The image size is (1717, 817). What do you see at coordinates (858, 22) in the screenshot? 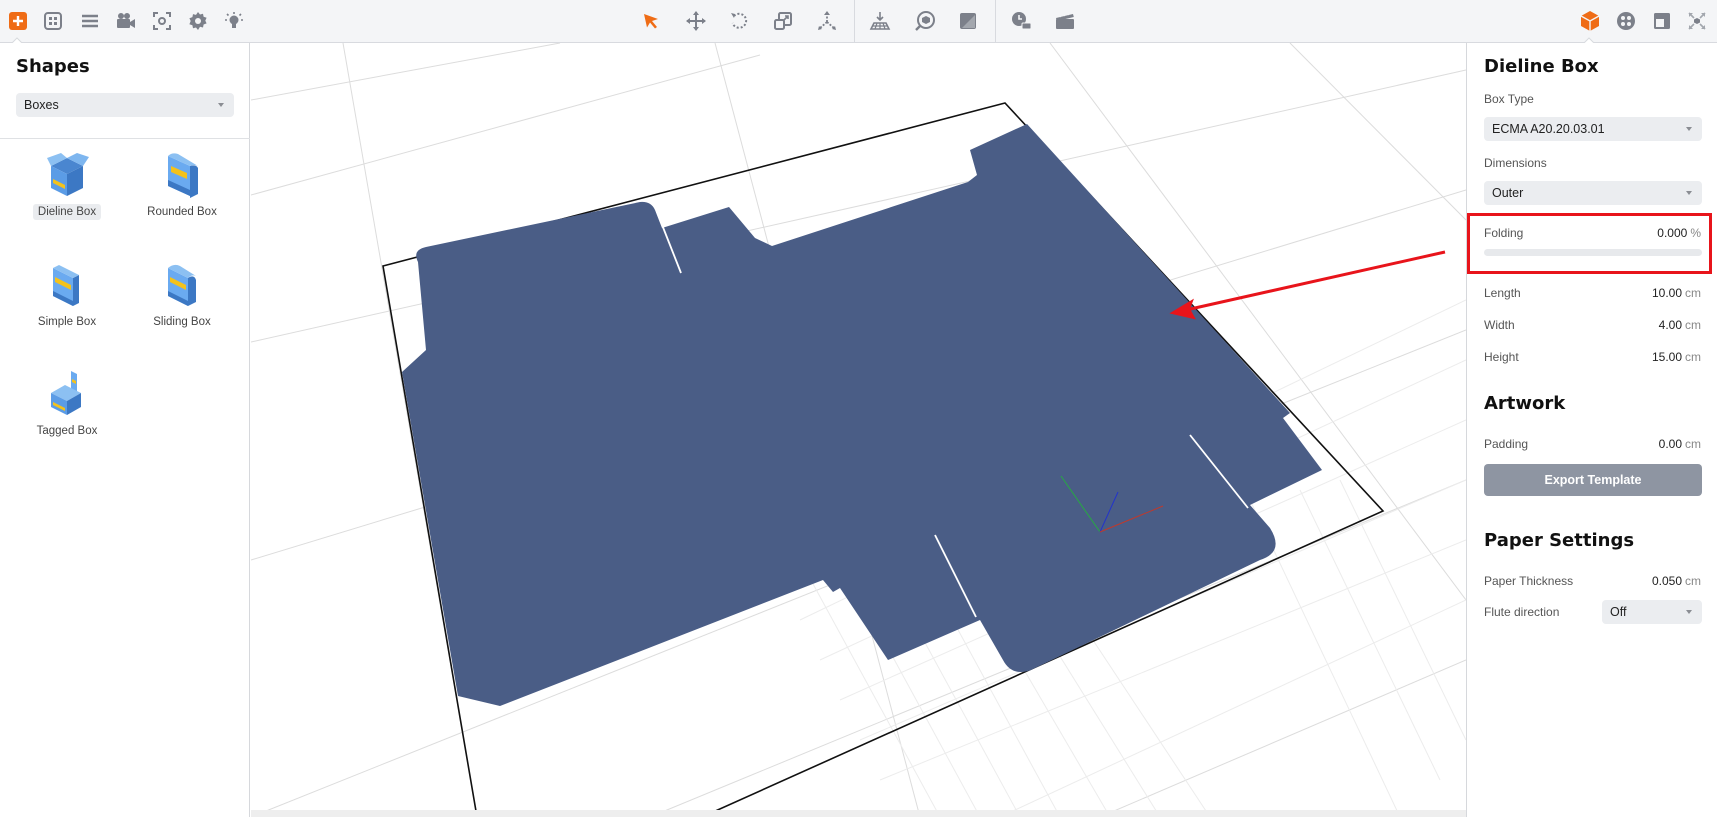
I see `top-toolbar` at bounding box center [858, 22].